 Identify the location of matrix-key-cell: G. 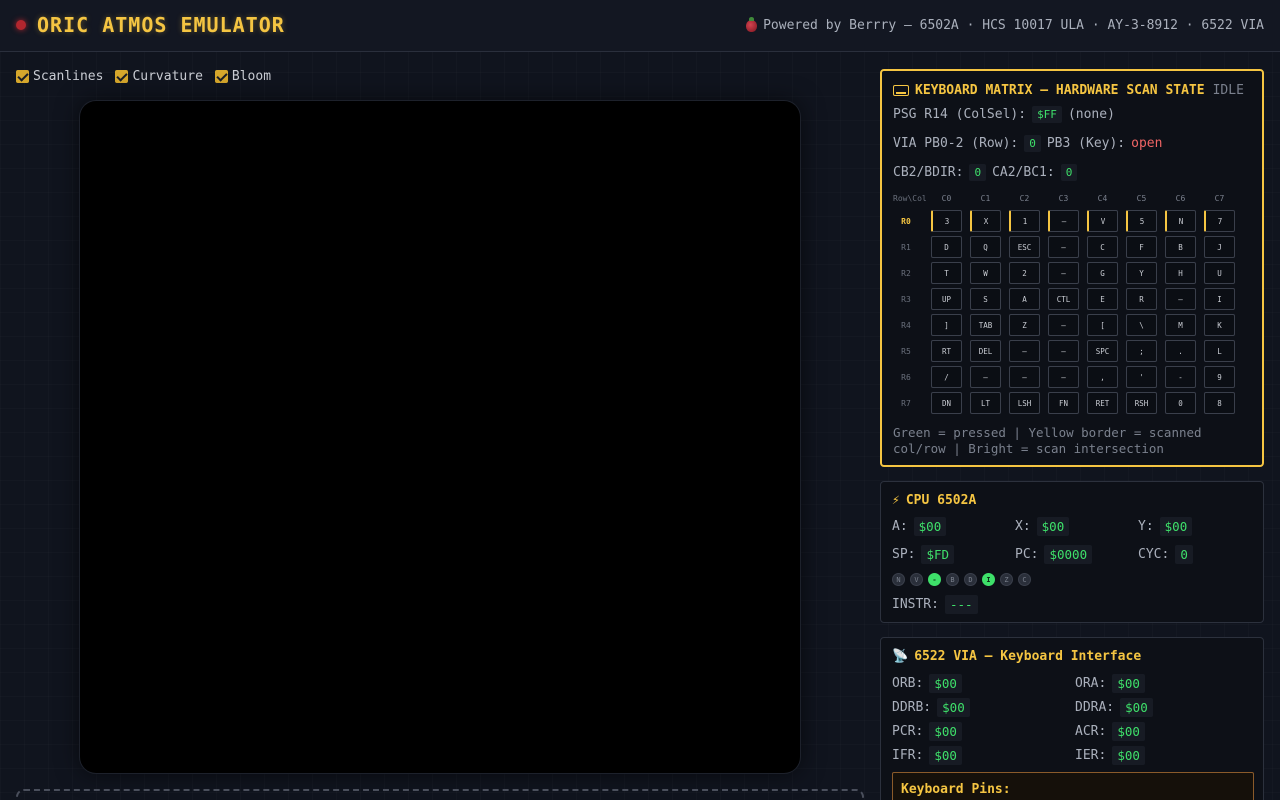
(1102, 273).